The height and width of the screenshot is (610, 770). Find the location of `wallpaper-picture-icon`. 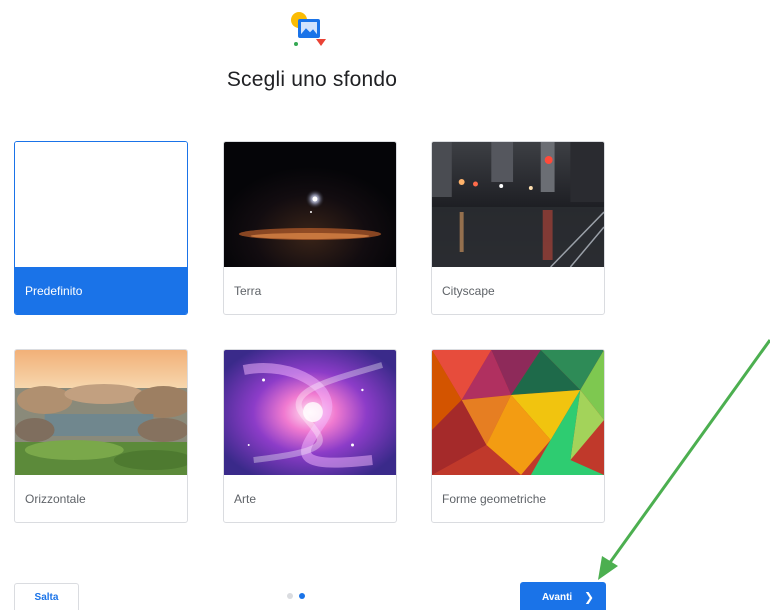

wallpaper-picture-icon is located at coordinates (308, 29).